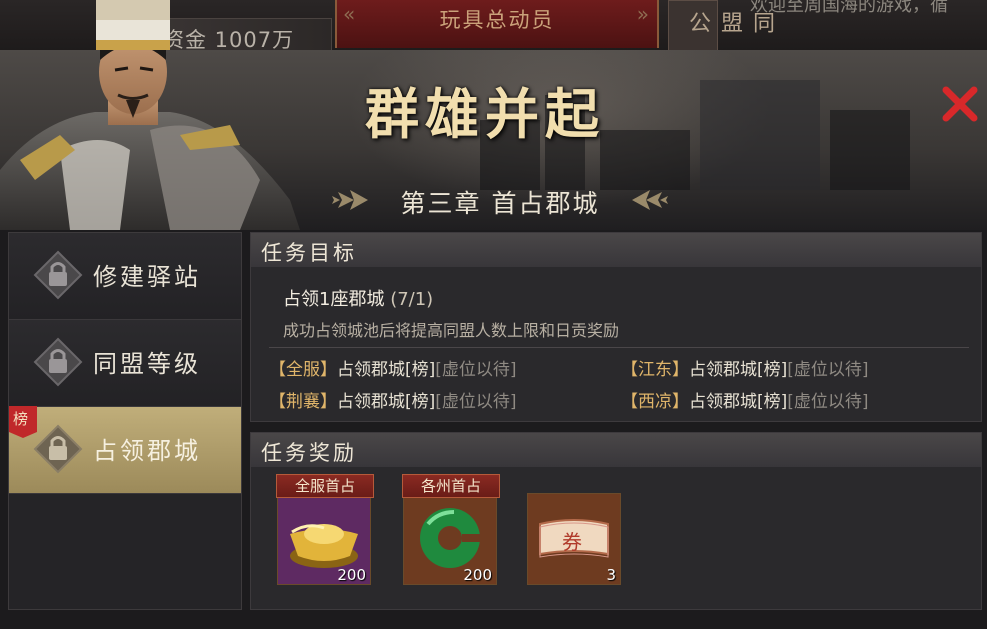  What do you see at coordinates (451, 330) in the screenshot?
I see `objective-description: 成功占领城池后将提高同盟人数上限和日贡奖励` at bounding box center [451, 330].